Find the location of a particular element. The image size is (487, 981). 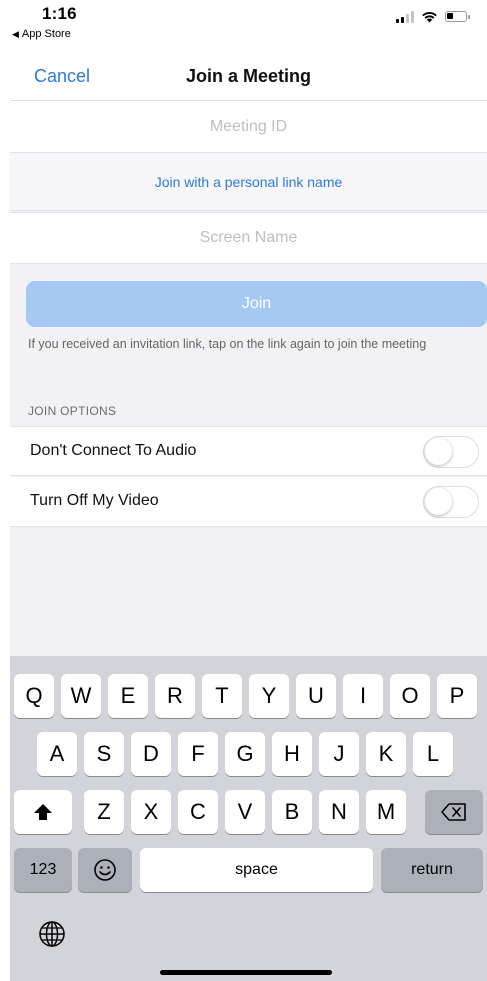

back-to-app-store: ◀ App Store is located at coordinates (41, 34).